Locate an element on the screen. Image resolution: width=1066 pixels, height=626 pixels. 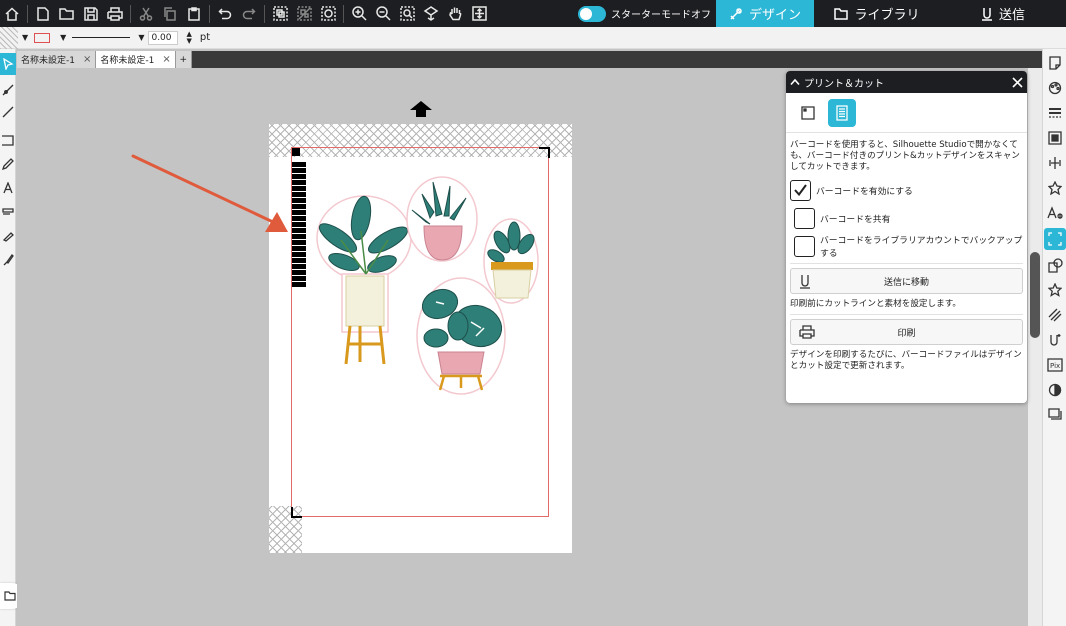
trace-icon is located at coordinates (1055, 315).